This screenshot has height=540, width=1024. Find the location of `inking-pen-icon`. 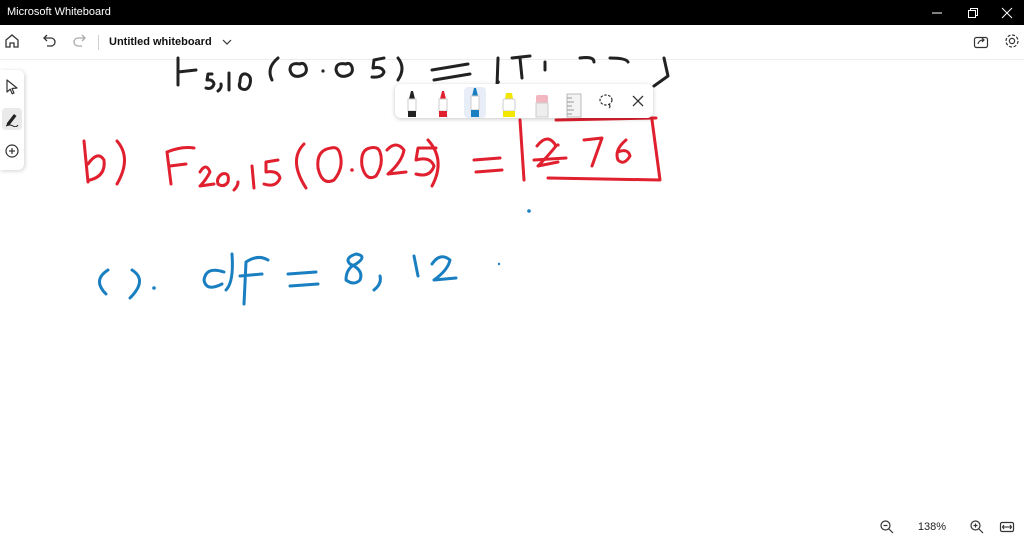

inking-pen-icon is located at coordinates (12, 120).